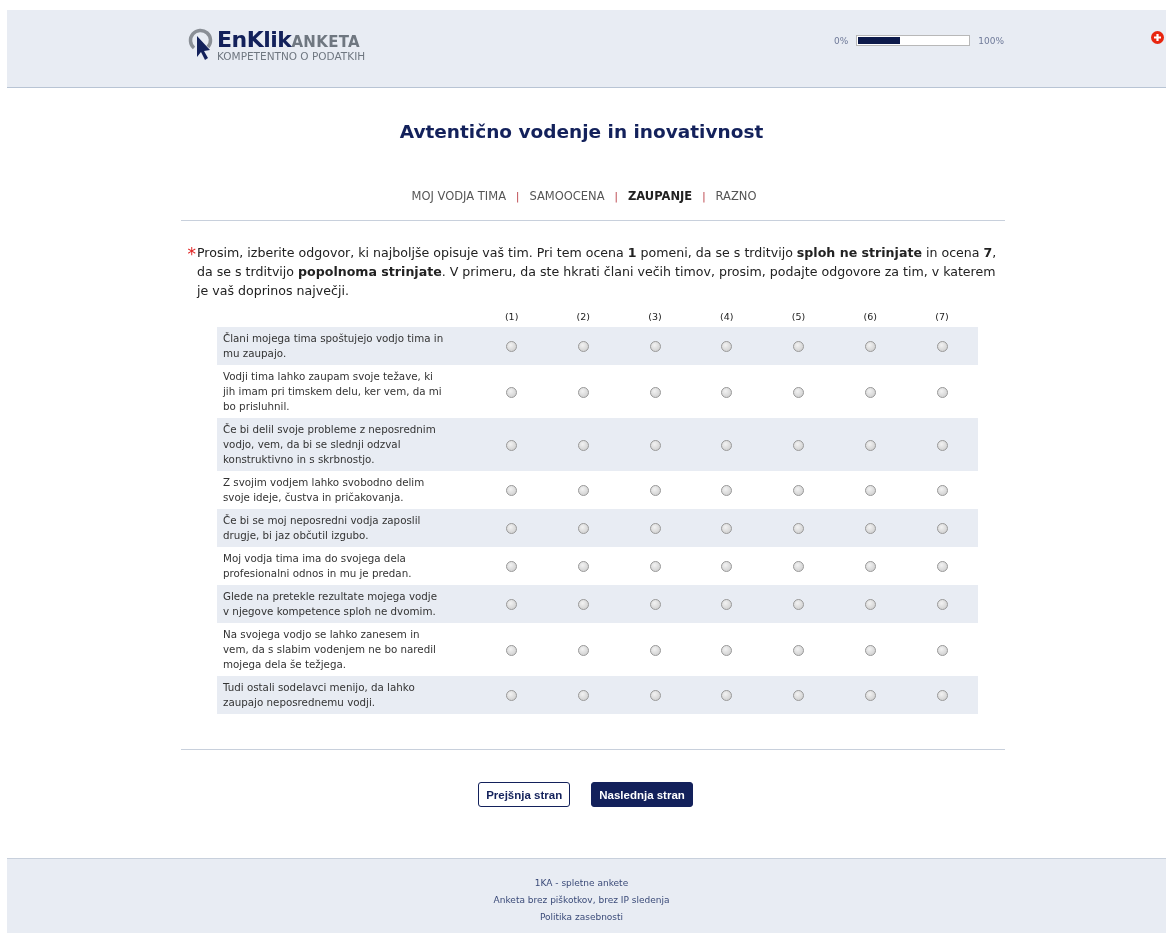 The image size is (1166, 943). What do you see at coordinates (581, 131) in the screenshot?
I see `survey-title: Avtentično vodenje in inovativnost` at bounding box center [581, 131].